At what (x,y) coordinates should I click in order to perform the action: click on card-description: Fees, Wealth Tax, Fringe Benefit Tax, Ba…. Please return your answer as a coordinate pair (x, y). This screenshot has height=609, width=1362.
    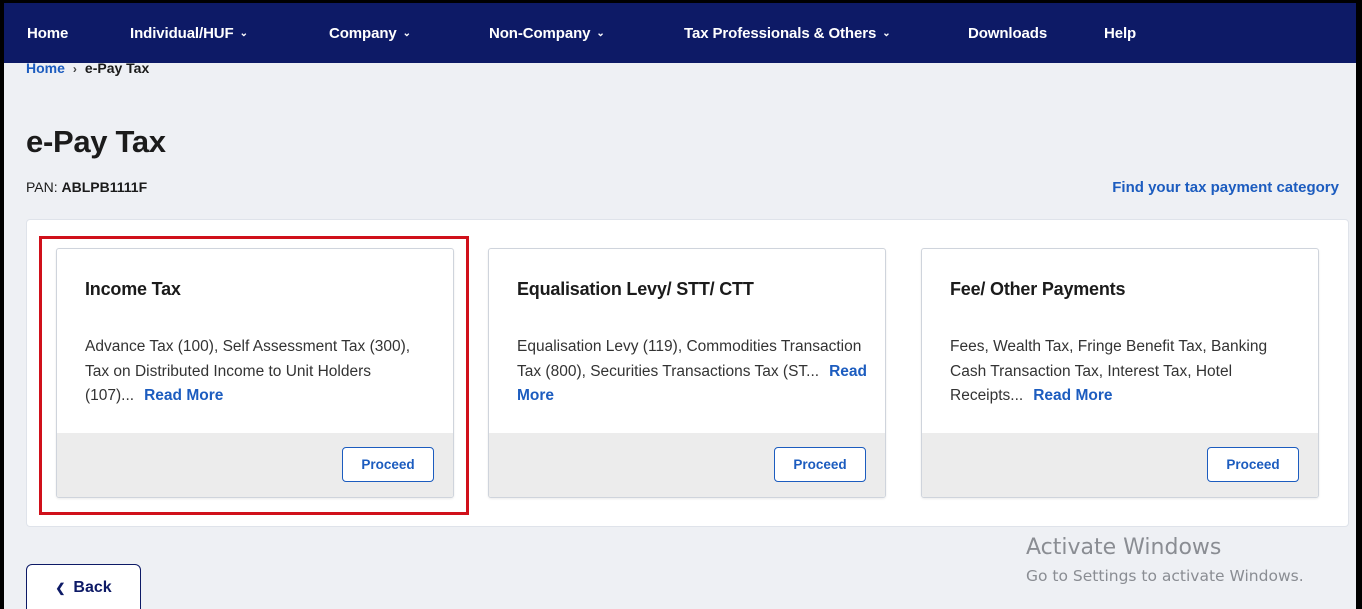
    Looking at the image, I should click on (1125, 372).